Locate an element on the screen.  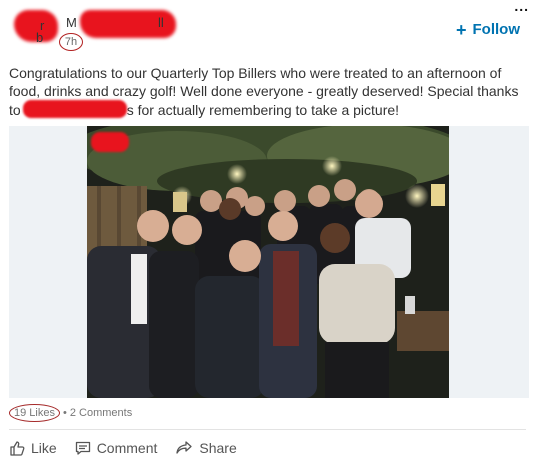
redacted-mention is located at coordinates (74, 109).